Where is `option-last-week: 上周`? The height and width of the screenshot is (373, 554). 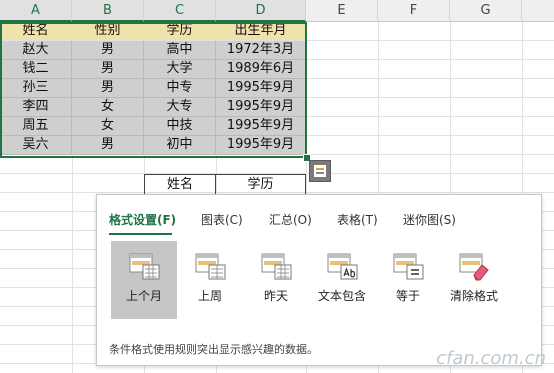 option-last-week: 上周 is located at coordinates (210, 280).